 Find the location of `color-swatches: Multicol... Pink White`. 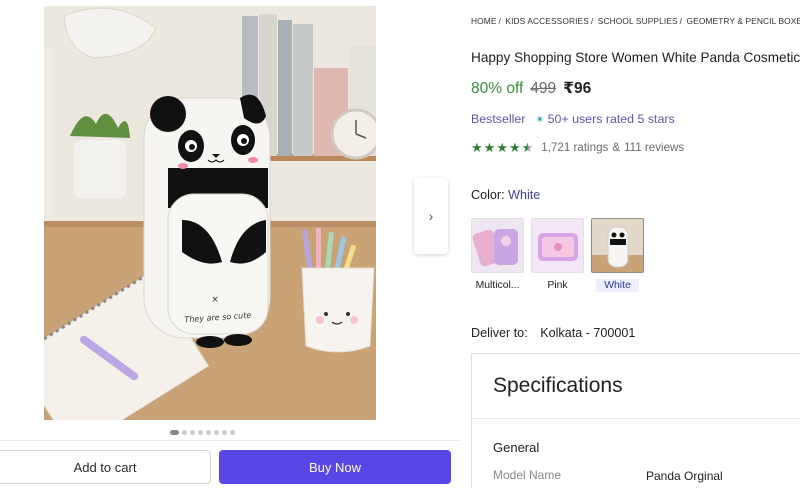

color-swatches: Multicol... Pink White is located at coordinates (557, 255).